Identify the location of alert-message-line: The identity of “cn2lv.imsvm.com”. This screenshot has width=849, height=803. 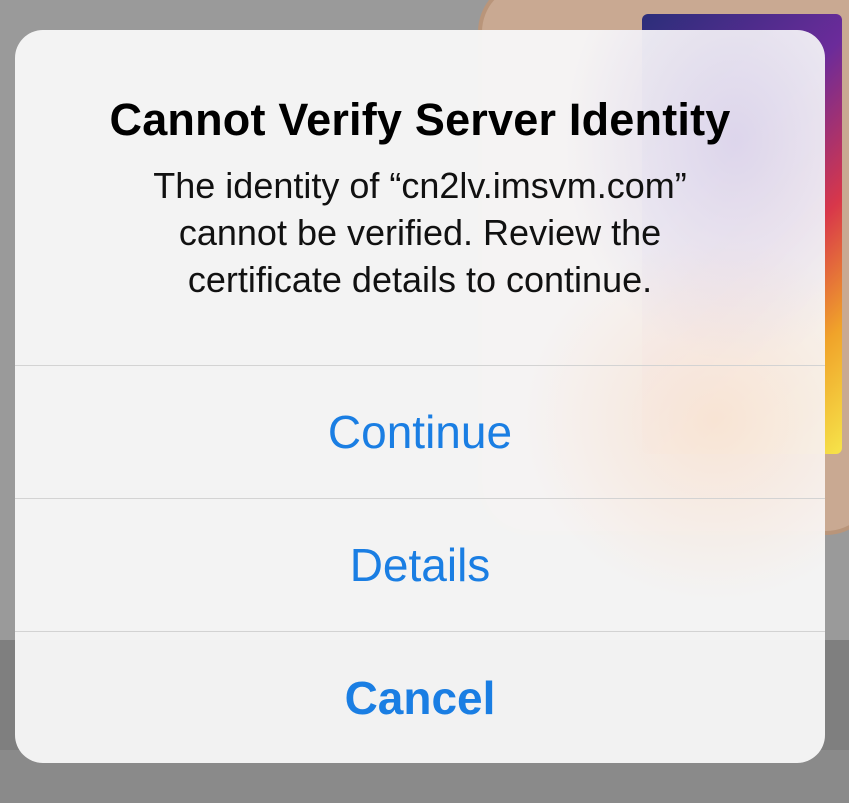
(420, 185).